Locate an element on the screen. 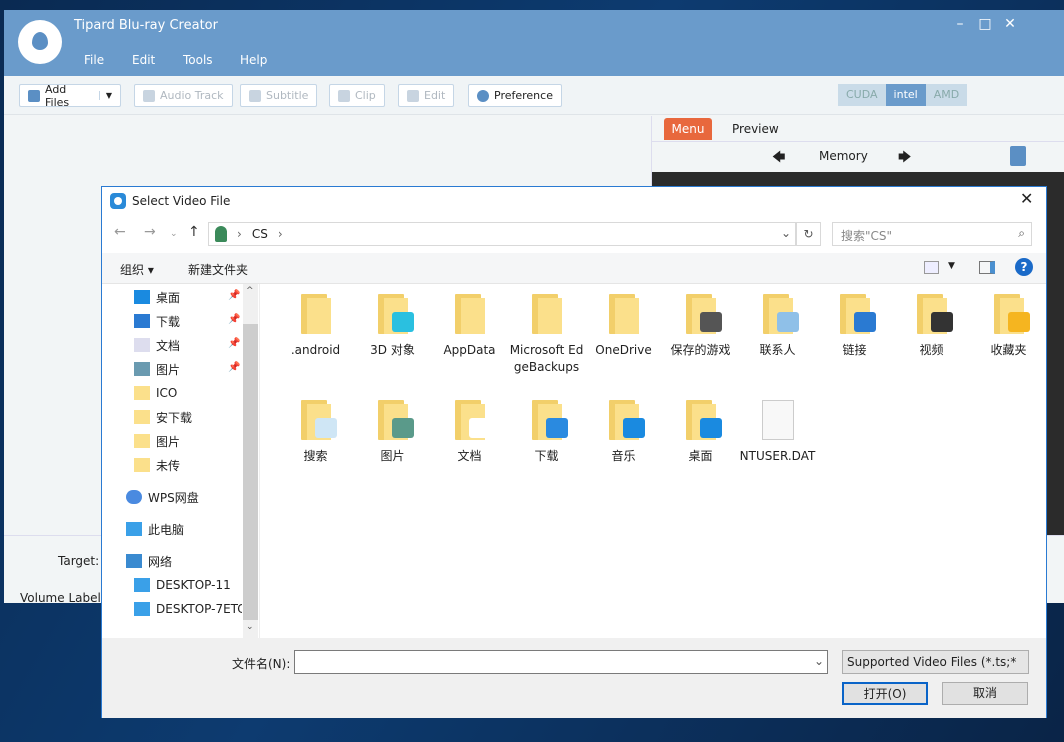 The width and height of the screenshot is (1064, 742). sidebar-item: 安下载 is located at coordinates (188, 417).